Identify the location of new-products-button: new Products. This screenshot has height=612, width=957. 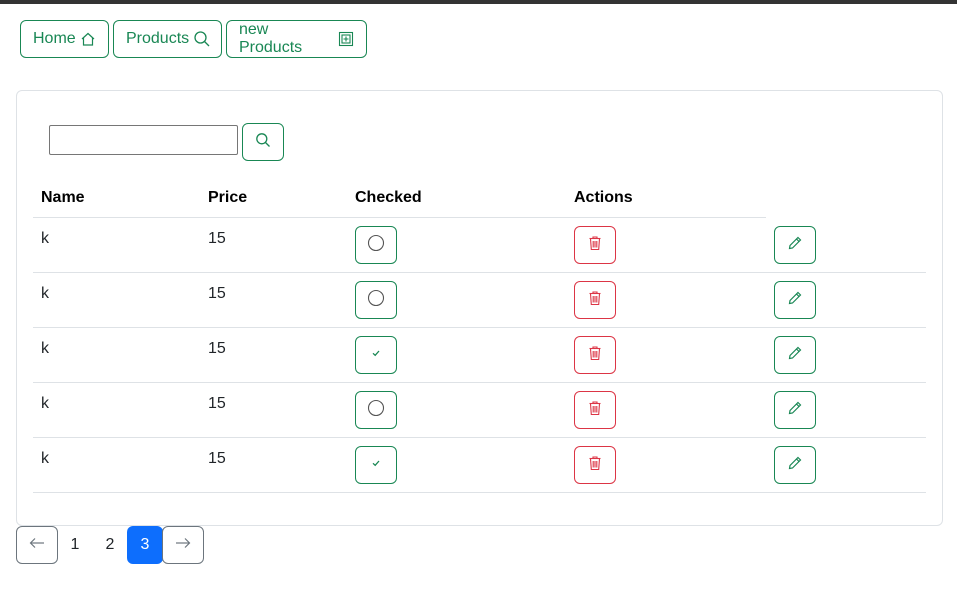
(296, 39).